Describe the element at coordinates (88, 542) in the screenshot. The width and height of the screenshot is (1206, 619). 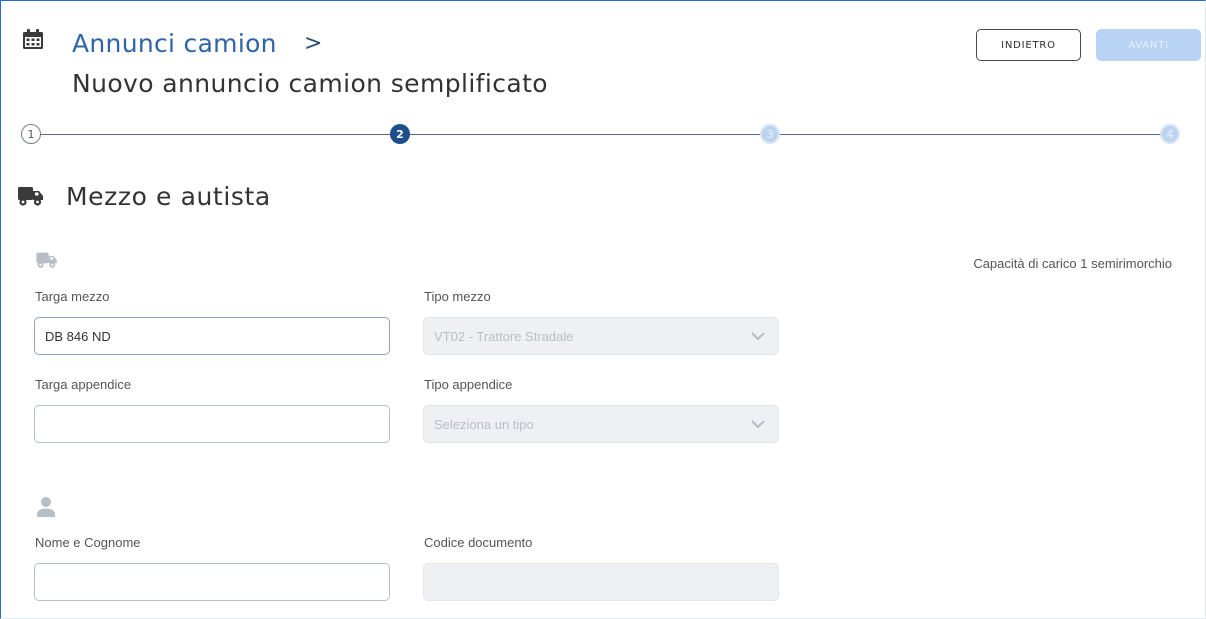
I see `driver-name-label: Nome e Cognome` at that location.